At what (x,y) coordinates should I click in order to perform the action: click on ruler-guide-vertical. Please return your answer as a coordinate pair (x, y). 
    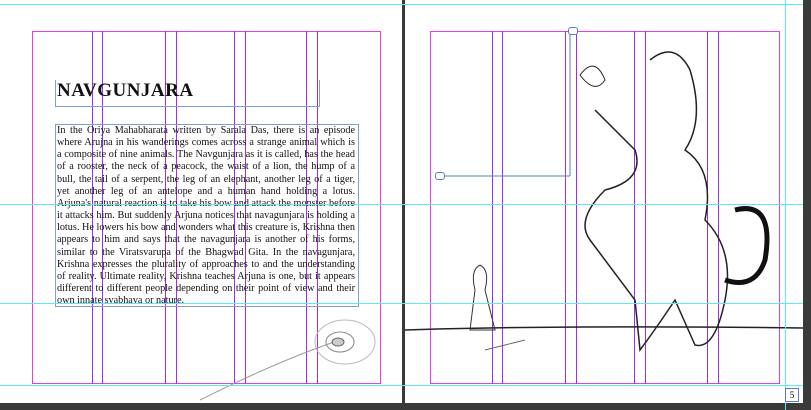
    Looking at the image, I should click on (785, 205).